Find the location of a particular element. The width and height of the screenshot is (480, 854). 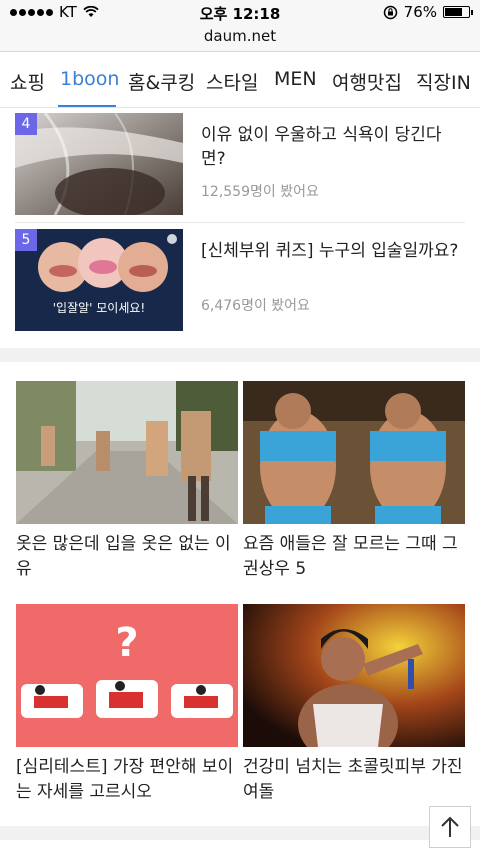

ranked-item: 4 이유 없이 우울하고 식욕이 당긴다면? 12,559명이 봤어요 is located at coordinates (240, 164).